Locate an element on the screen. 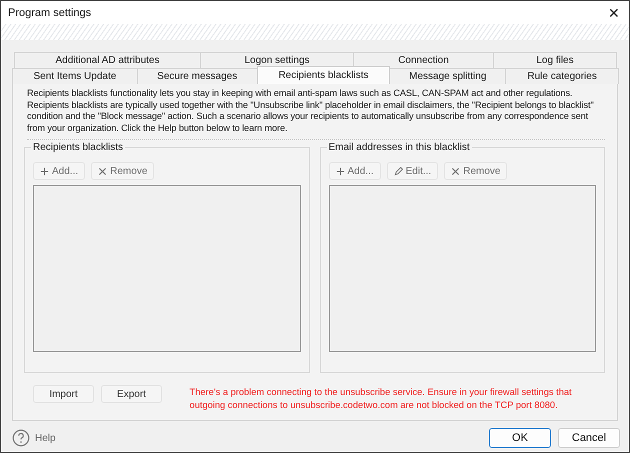 The height and width of the screenshot is (453, 630). action-button: Export is located at coordinates (131, 394).